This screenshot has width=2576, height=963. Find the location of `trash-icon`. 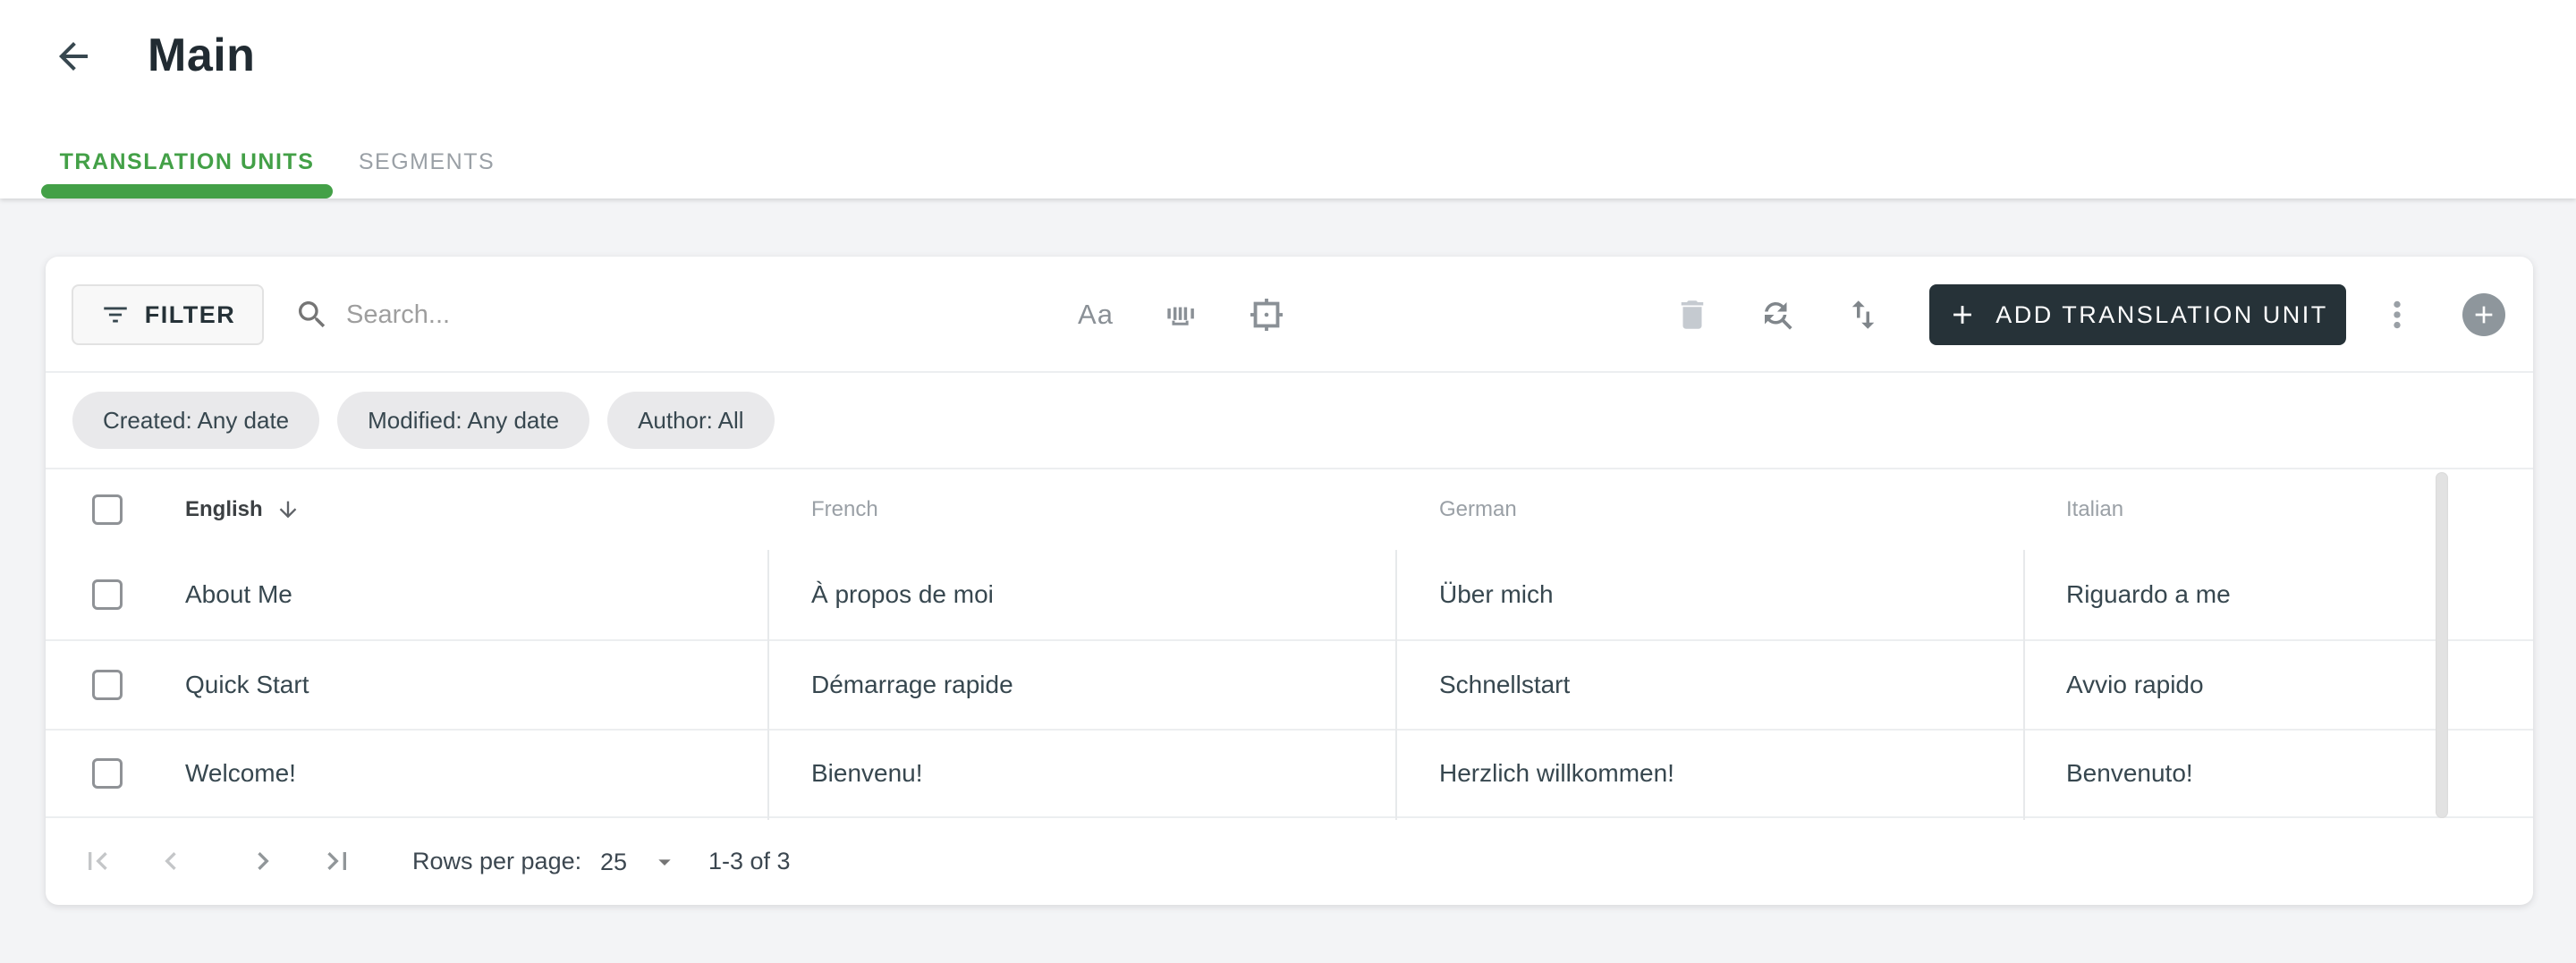

trash-icon is located at coordinates (1692, 315).